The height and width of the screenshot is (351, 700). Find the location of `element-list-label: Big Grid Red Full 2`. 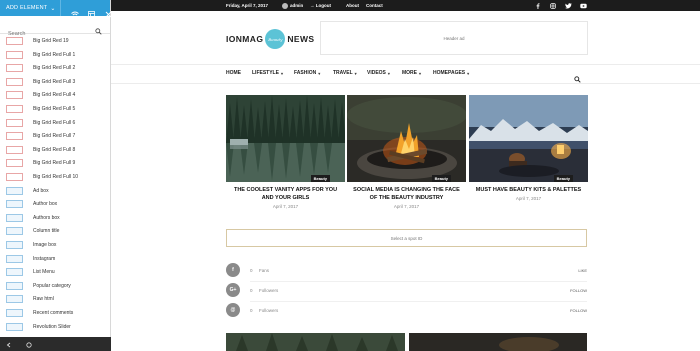

element-list-label: Big Grid Red Full 2 is located at coordinates (54, 68).